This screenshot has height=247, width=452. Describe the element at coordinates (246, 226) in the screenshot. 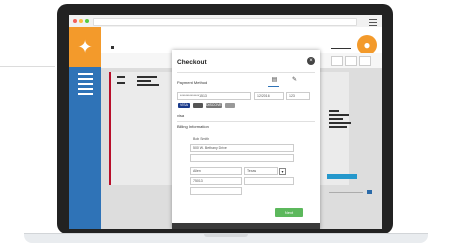

I see `modal-footer` at that location.